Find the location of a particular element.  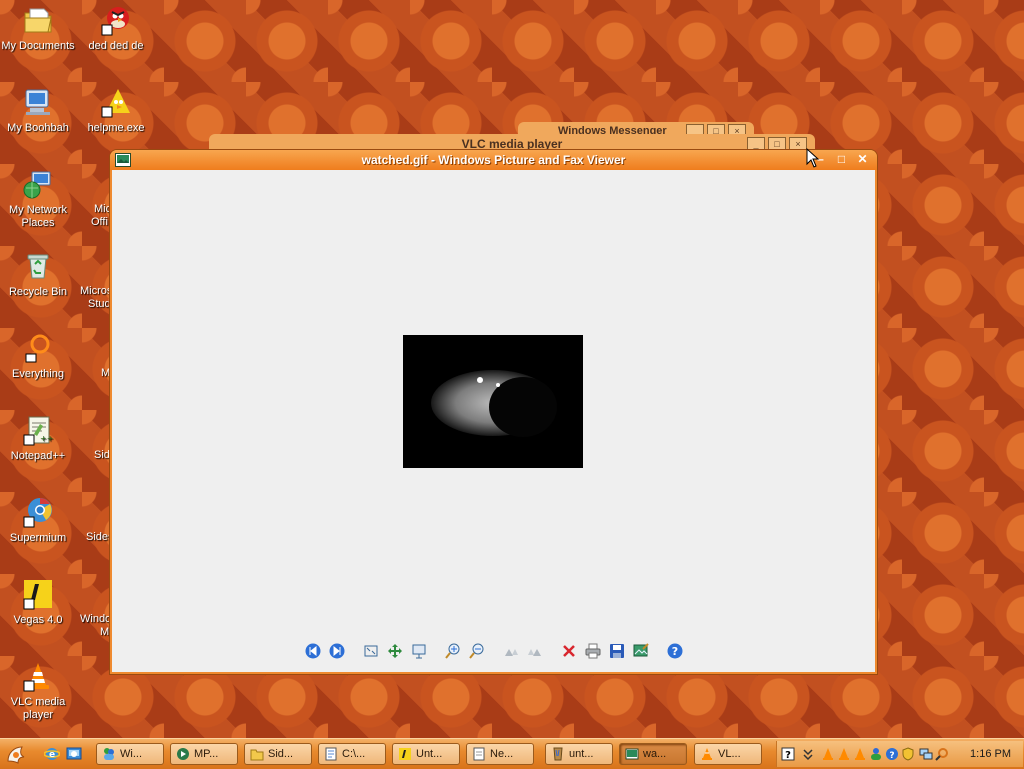

partial-icon-label: Windo is located at coordinates (96, 619).